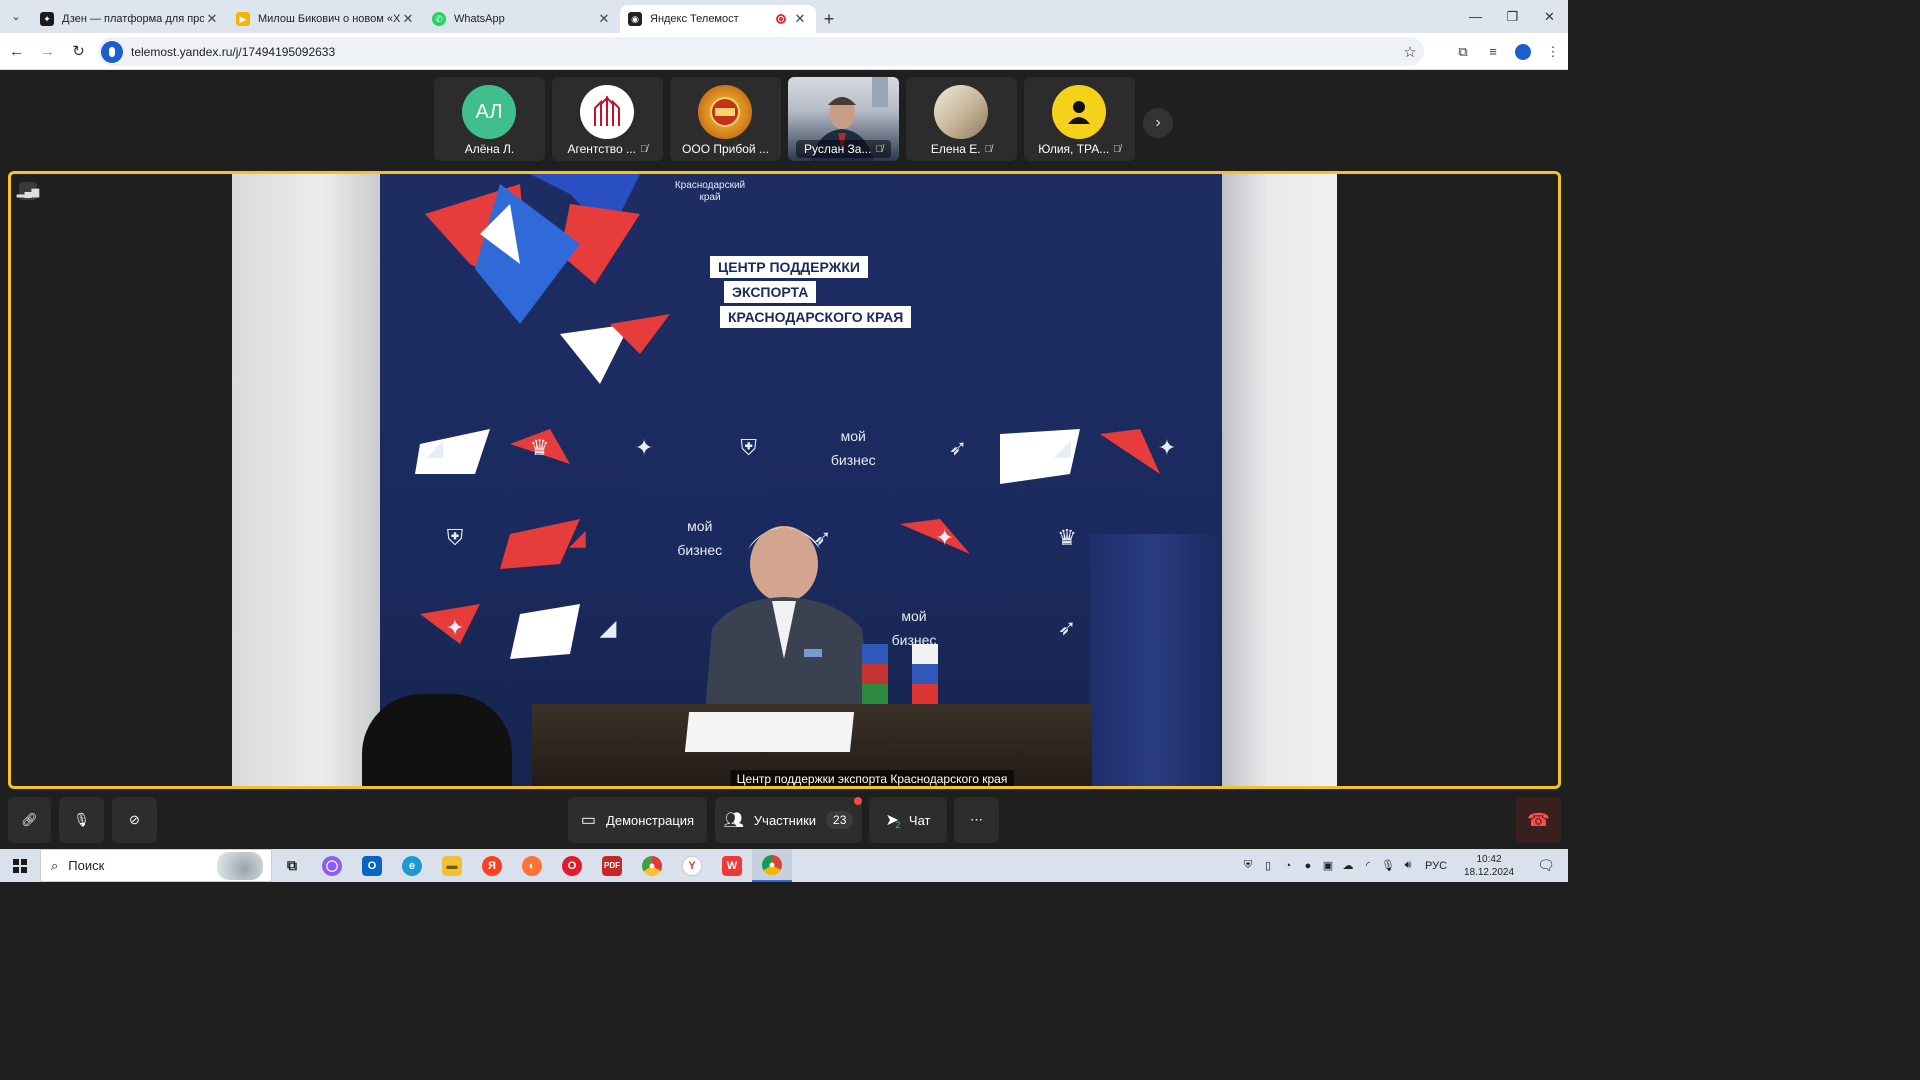  Describe the element at coordinates (452, 865) in the screenshot. I see `file-explorer-icon: ▬` at that location.